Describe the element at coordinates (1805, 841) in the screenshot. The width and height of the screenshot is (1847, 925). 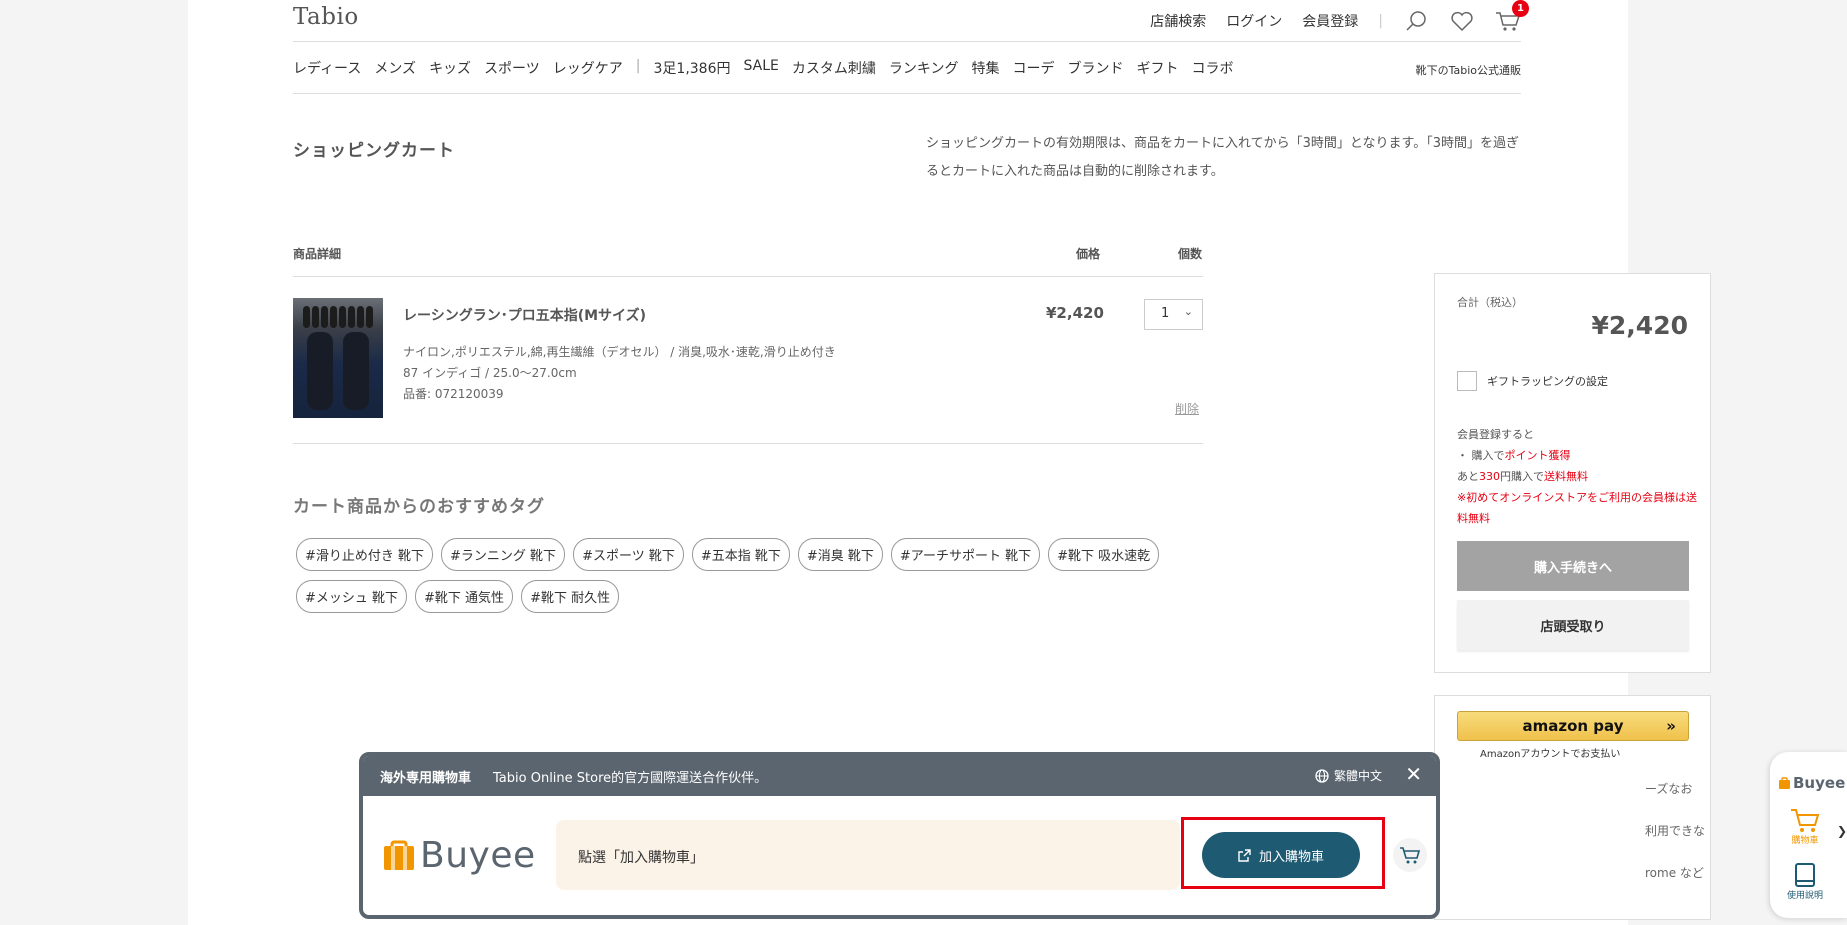
I see `side-cart-label: 購物車` at that location.